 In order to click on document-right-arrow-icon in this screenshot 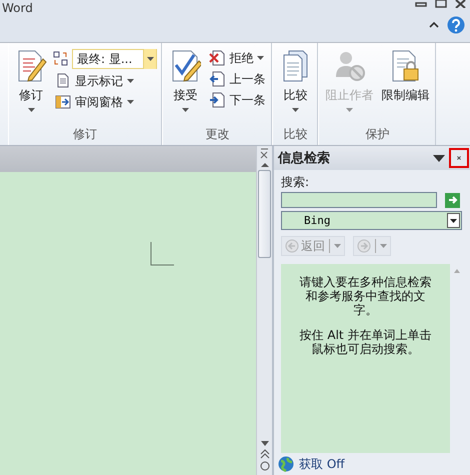, I will do `click(217, 100)`.